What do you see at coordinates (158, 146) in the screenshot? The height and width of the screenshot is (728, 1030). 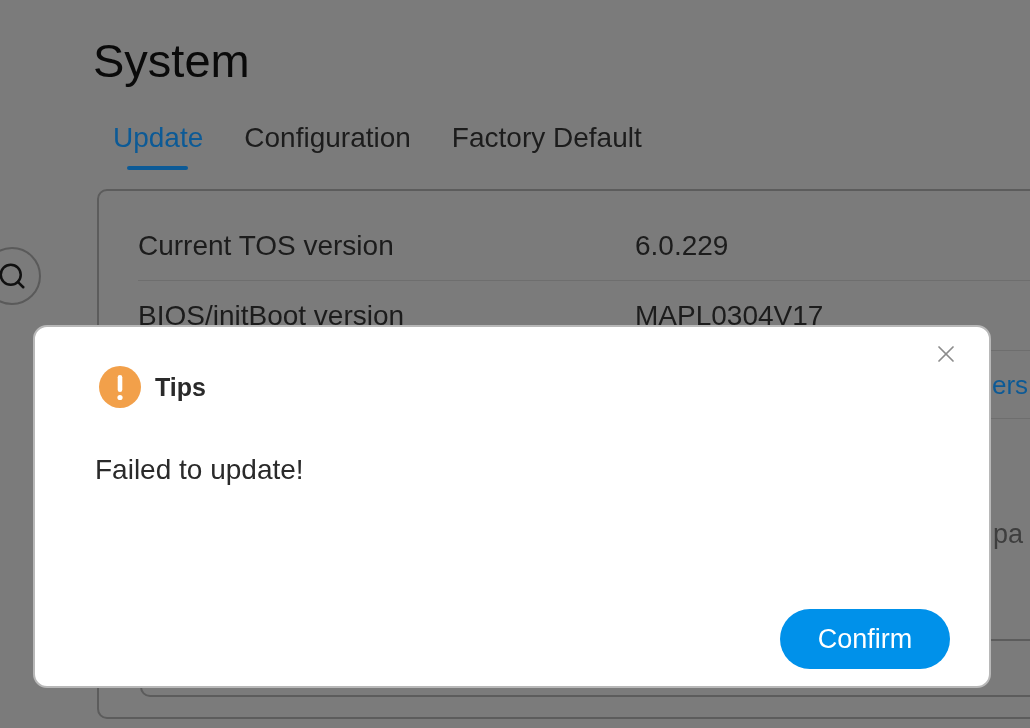 I see `tab: Update` at bounding box center [158, 146].